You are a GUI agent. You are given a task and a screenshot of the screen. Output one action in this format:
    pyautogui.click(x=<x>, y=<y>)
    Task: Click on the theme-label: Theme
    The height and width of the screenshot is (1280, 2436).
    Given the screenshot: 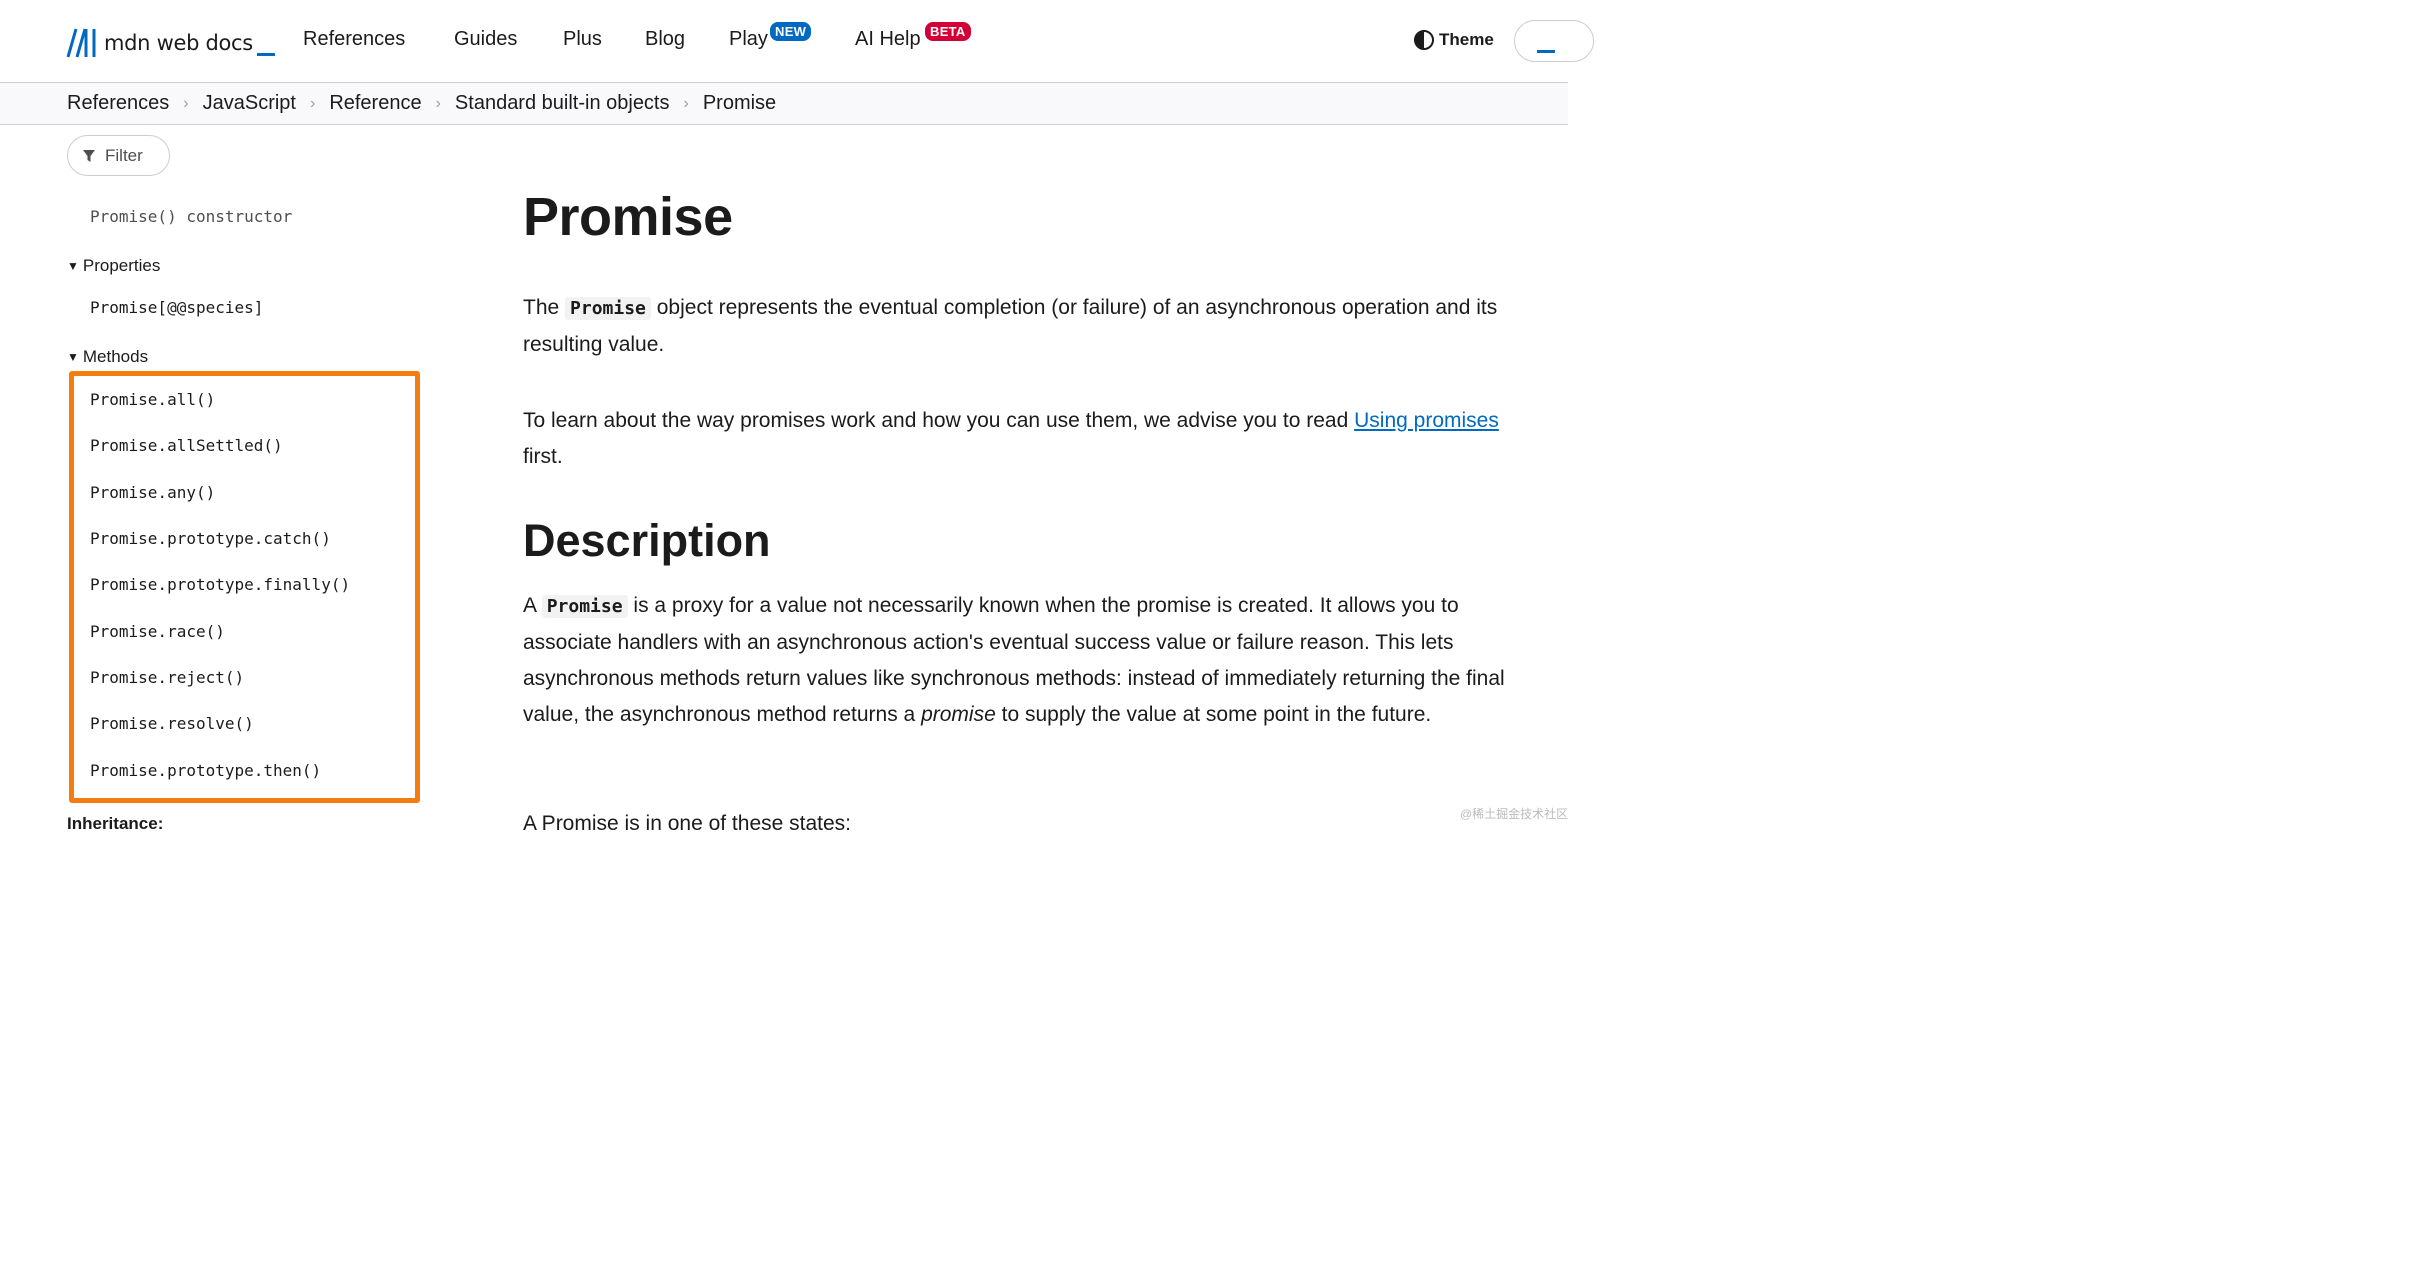 What is the action you would take?
    pyautogui.click(x=1466, y=39)
    